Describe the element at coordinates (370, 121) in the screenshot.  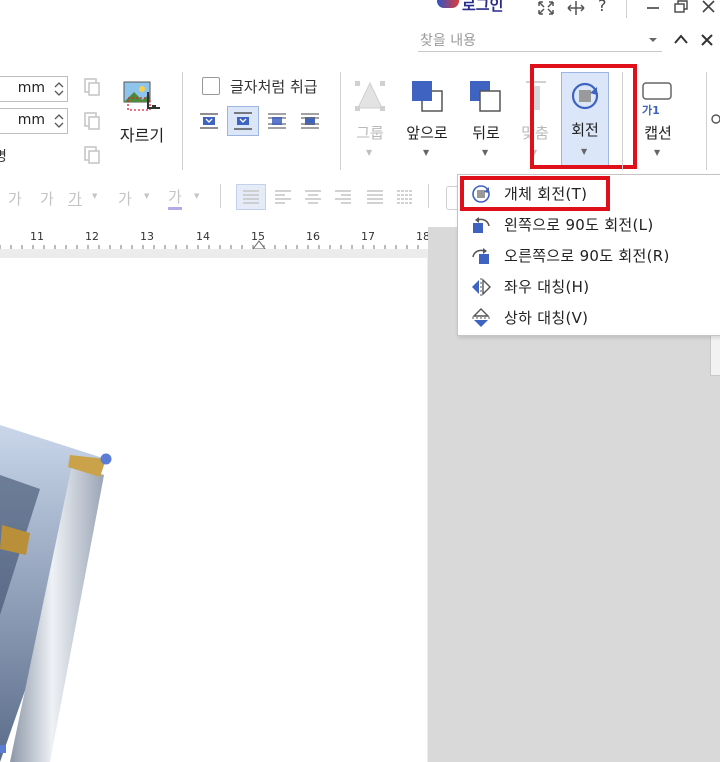
I see `group-button: 그룹 ▼` at that location.